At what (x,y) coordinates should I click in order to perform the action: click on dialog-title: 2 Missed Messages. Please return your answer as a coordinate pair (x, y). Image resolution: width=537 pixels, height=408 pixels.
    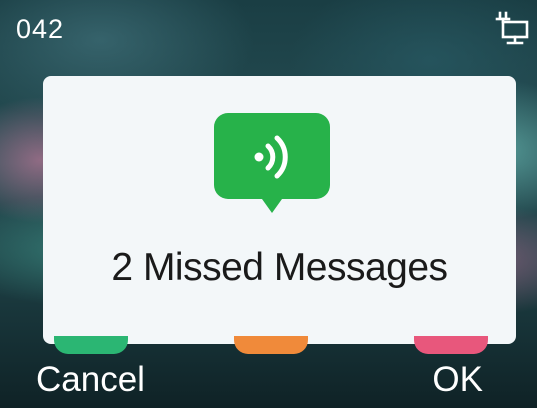
    Looking at the image, I should click on (279, 267).